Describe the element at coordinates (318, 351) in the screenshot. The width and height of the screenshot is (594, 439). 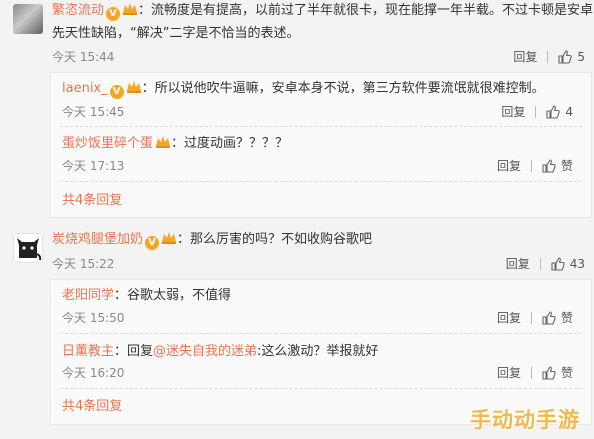
I see `reply-text: :这么激动？举报就好` at that location.